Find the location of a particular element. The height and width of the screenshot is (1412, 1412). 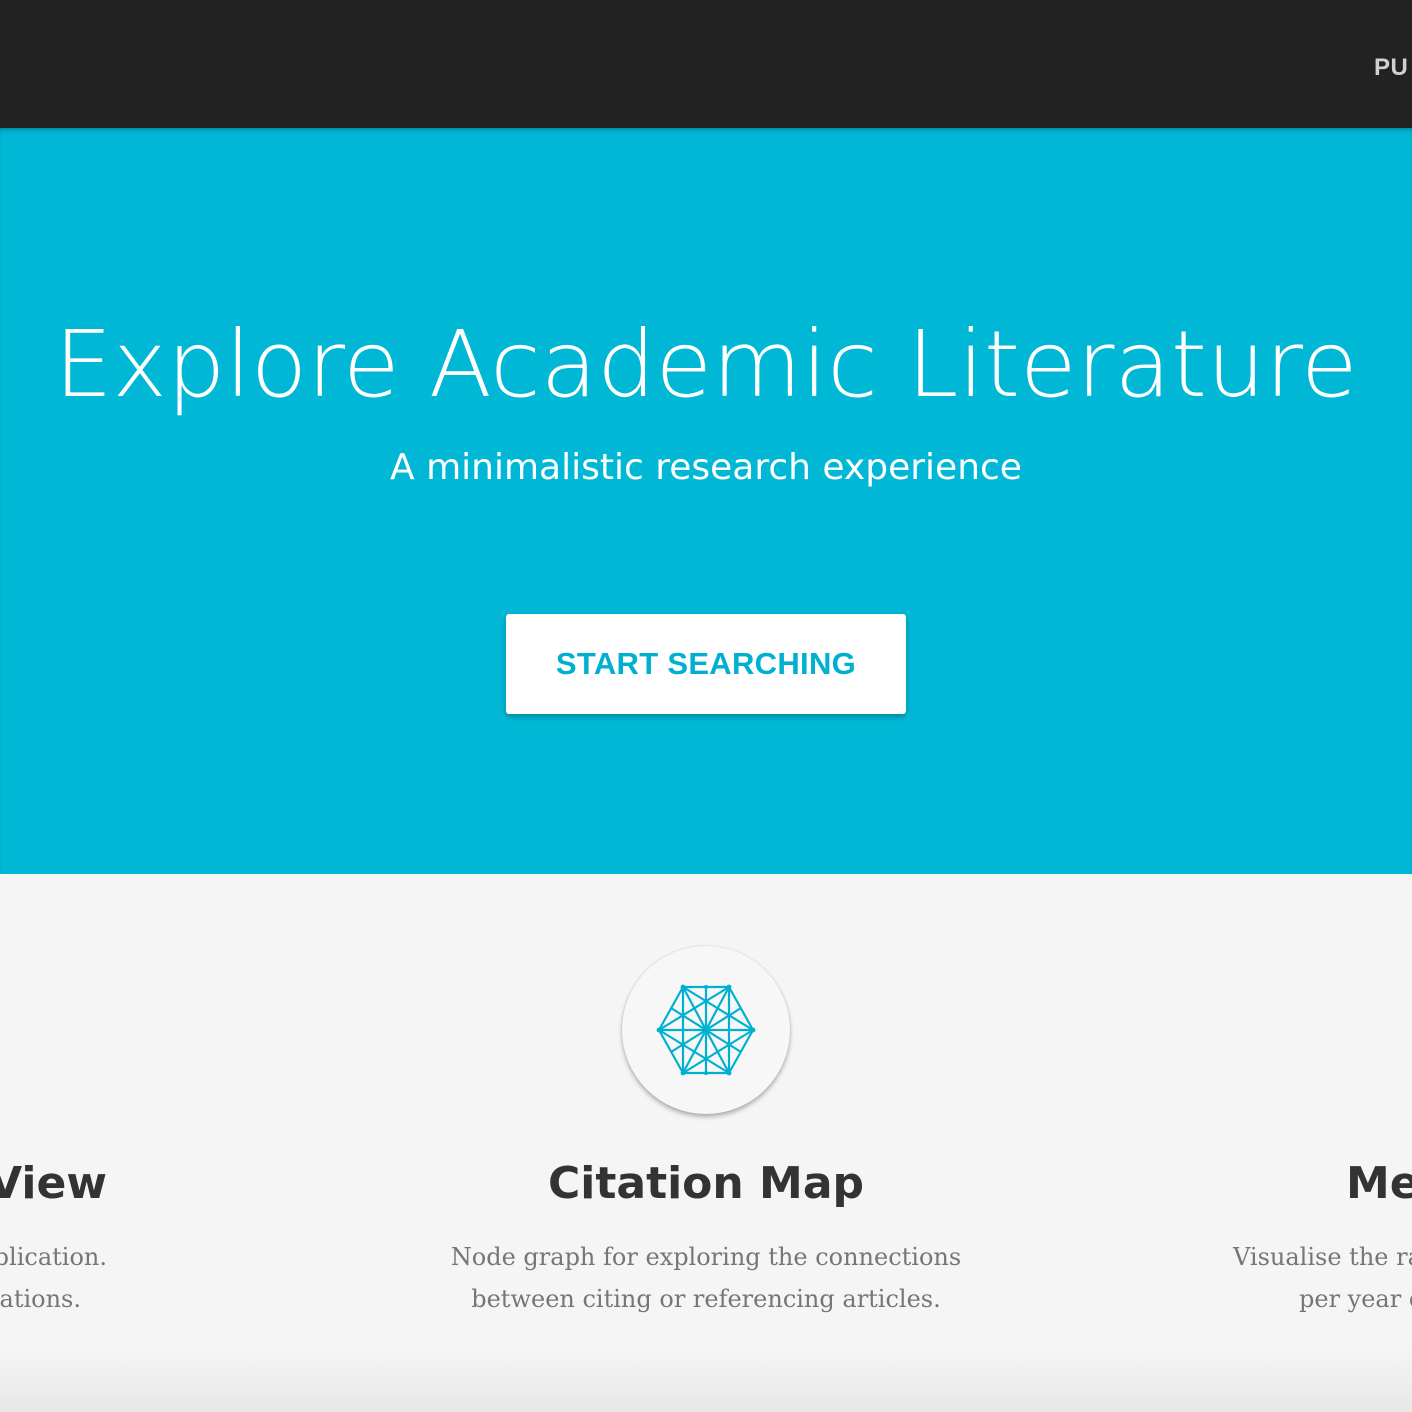

feature-desc-line: per year c is located at coordinates (1355, 1299).